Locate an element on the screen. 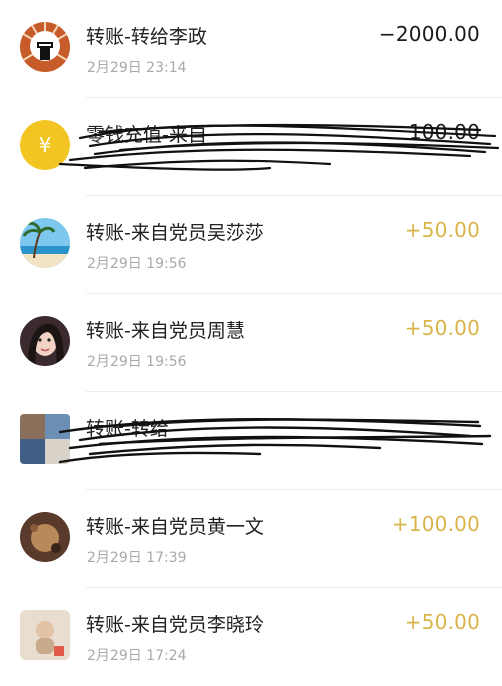 This screenshot has height=686, width=502. transaction-row: 转账-来自党员黄一文 2月29日 17:39 +100.00 is located at coordinates (251, 539).